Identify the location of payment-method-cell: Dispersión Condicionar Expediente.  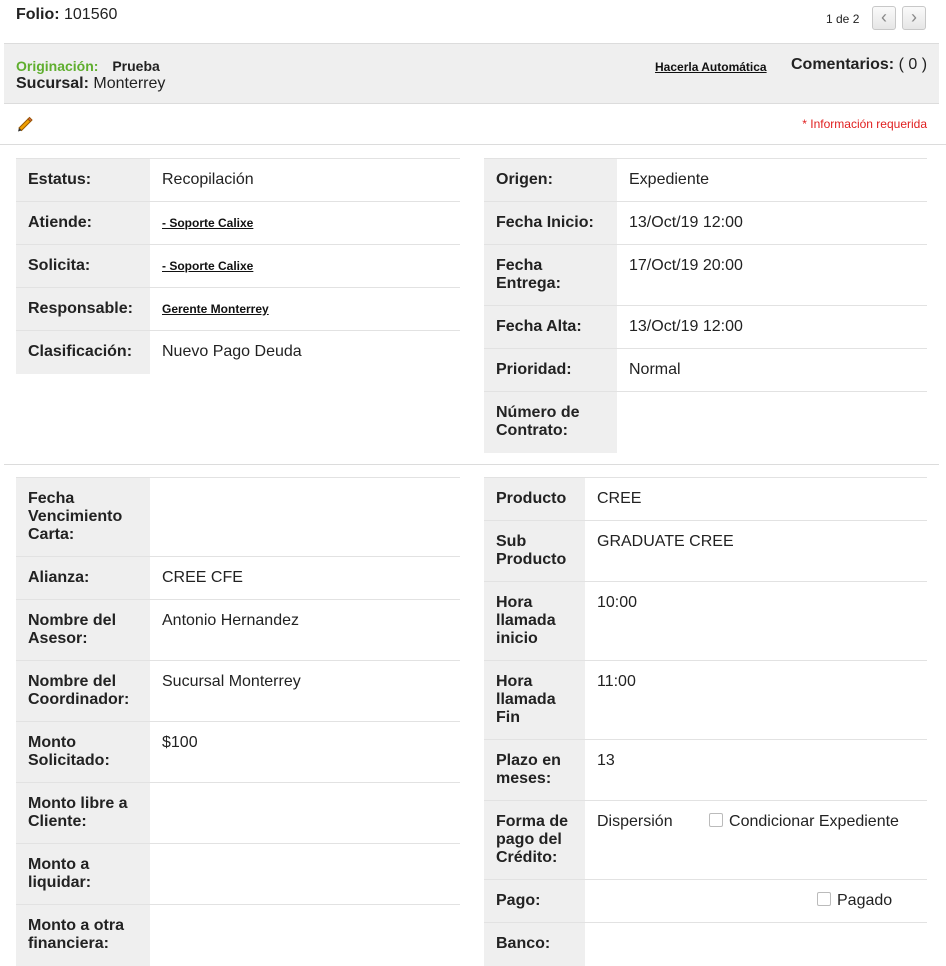
(756, 840).